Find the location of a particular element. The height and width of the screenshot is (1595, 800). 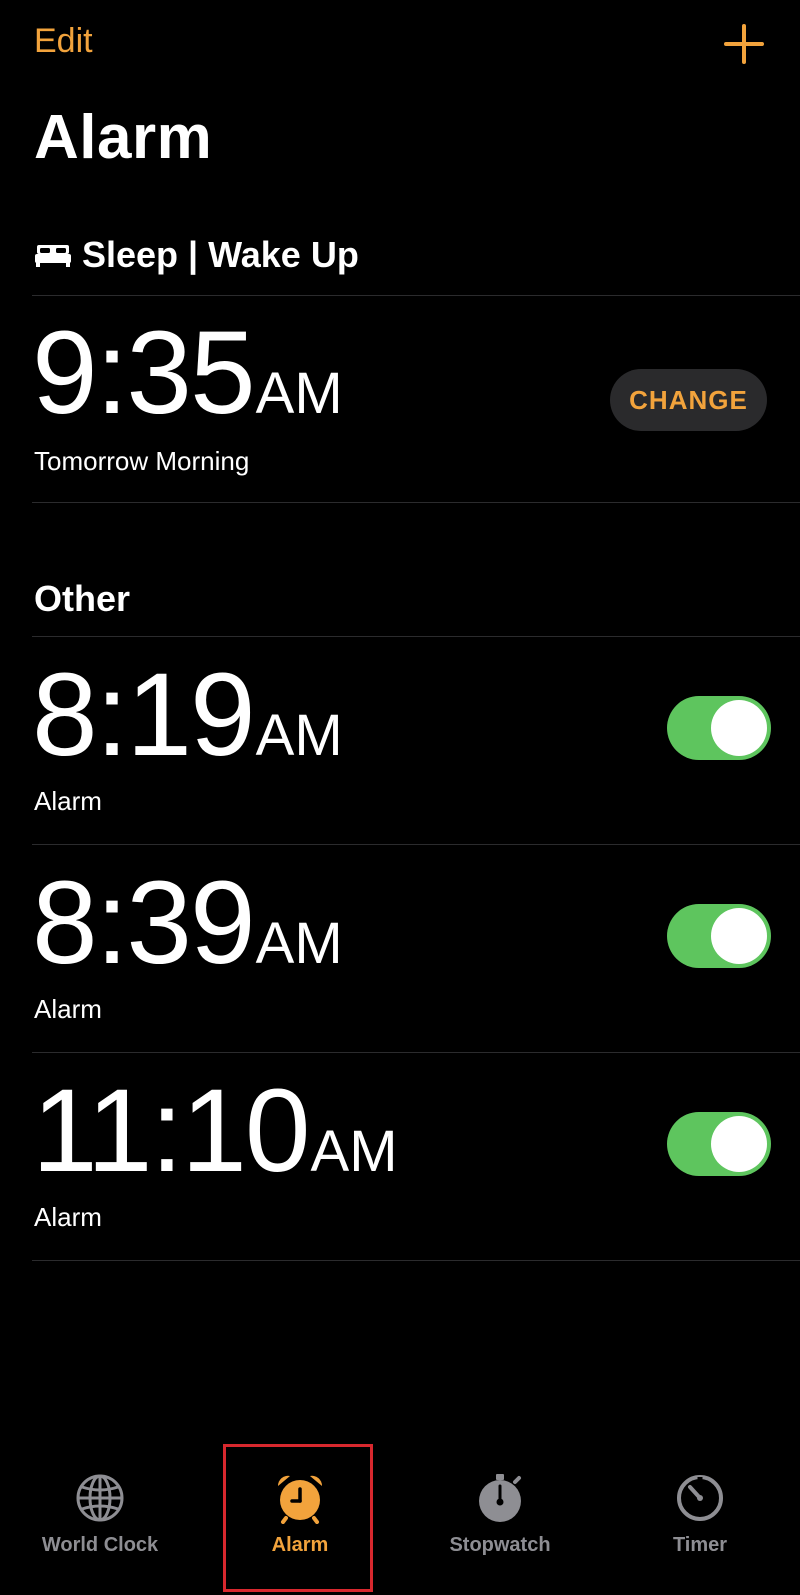

tab-world-clock: World Clock is located at coordinates (100, 1515).